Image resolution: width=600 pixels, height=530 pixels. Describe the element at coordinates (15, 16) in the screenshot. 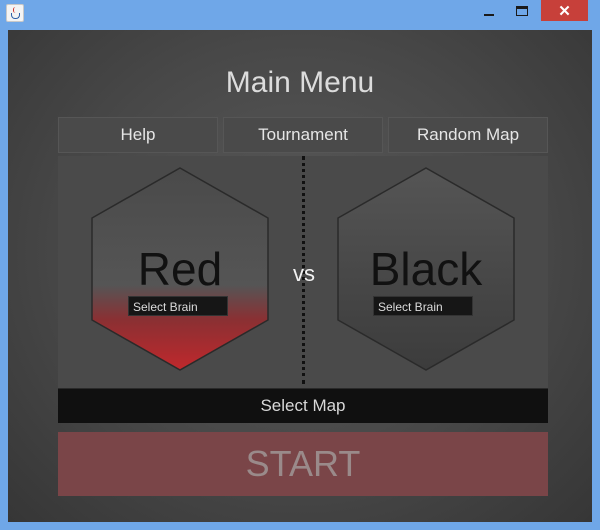

I see `cup-shape` at that location.